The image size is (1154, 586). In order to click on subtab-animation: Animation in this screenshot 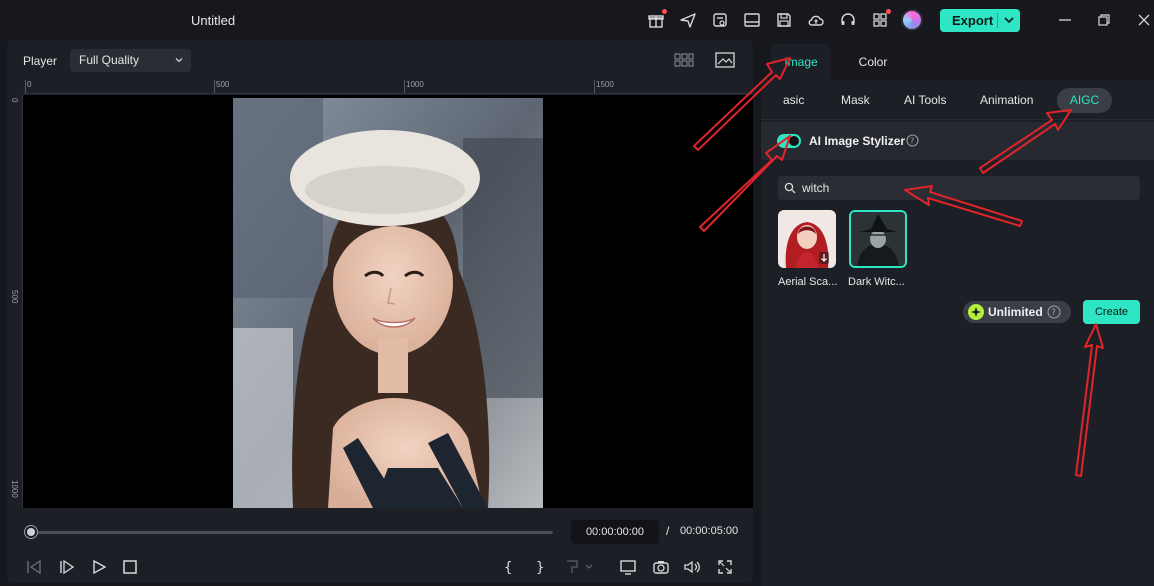, I will do `click(1006, 100)`.